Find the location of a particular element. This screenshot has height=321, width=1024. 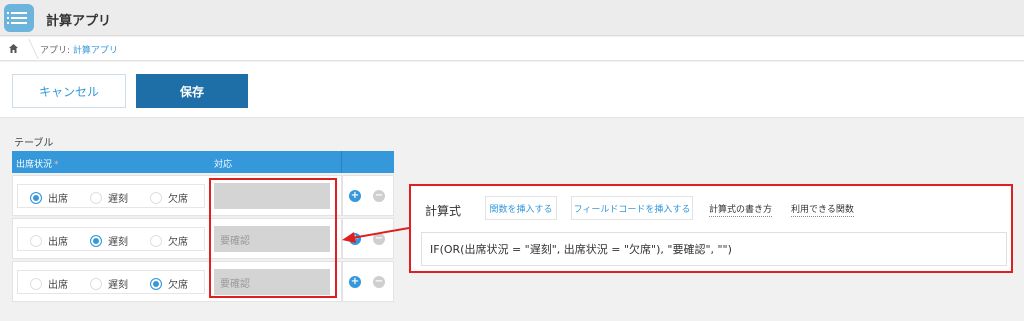

breadcrumb-app: アプリ: 計算アプリ is located at coordinates (79, 49).